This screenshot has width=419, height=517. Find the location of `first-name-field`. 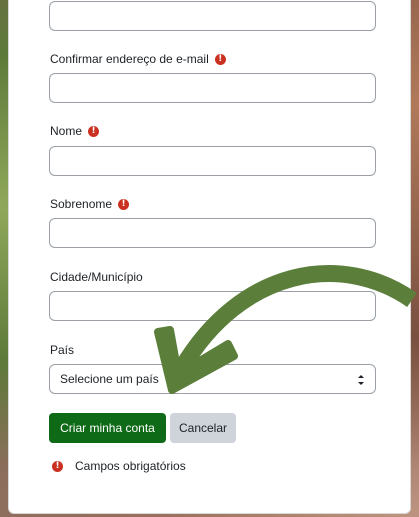

first-name-field is located at coordinates (212, 161).